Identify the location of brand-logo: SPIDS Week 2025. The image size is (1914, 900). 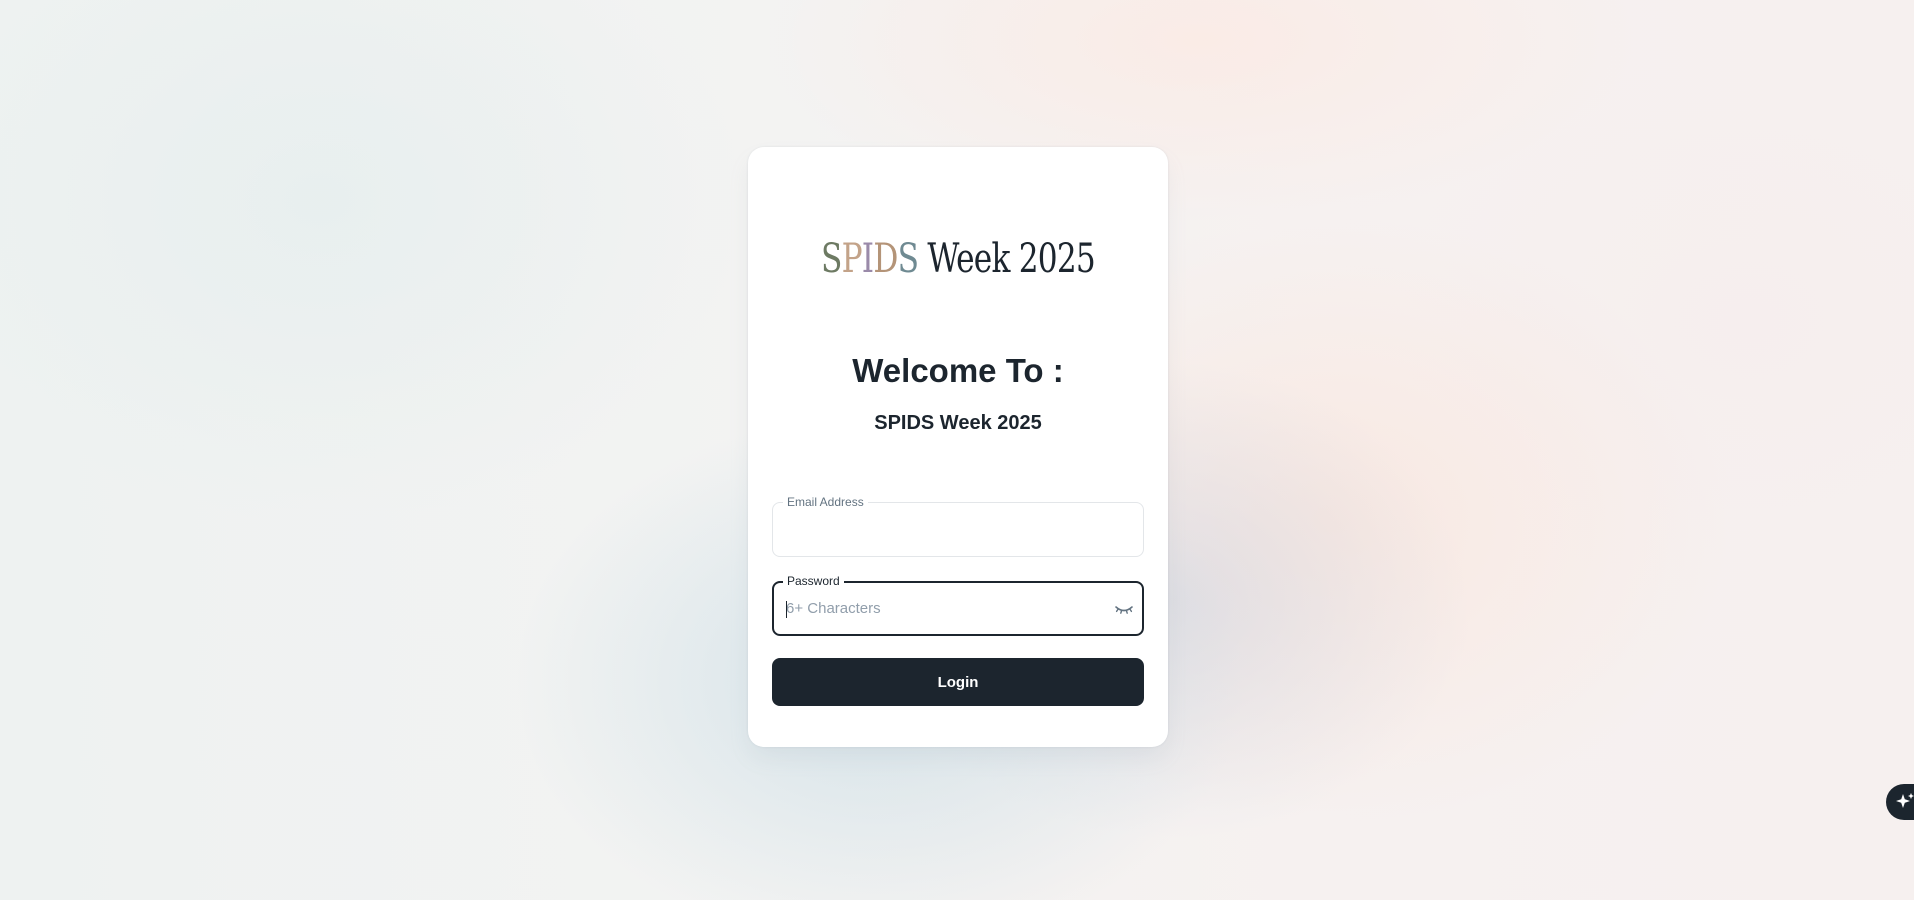
(958, 259).